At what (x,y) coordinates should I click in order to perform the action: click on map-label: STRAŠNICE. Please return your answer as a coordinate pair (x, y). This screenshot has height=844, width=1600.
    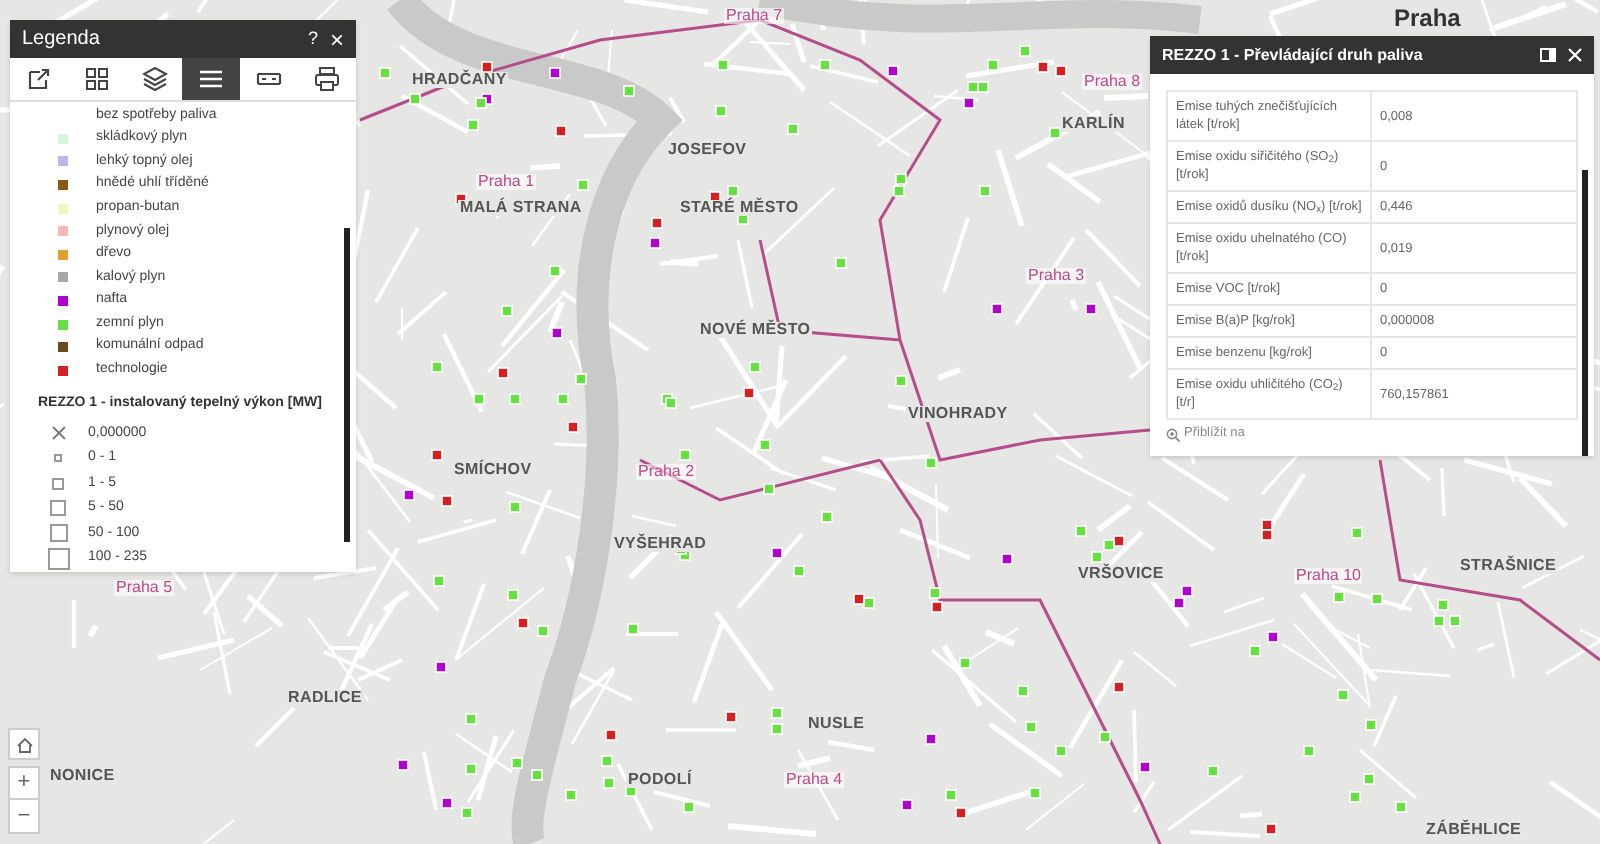
    Looking at the image, I should click on (1508, 566).